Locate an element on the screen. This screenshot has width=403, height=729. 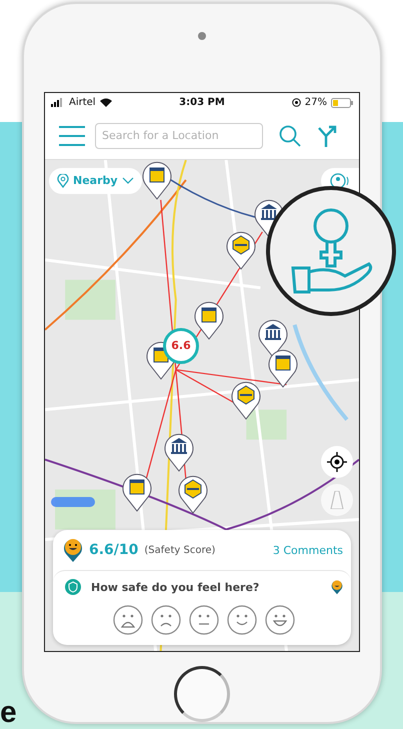
park-area is located at coordinates (90, 300).